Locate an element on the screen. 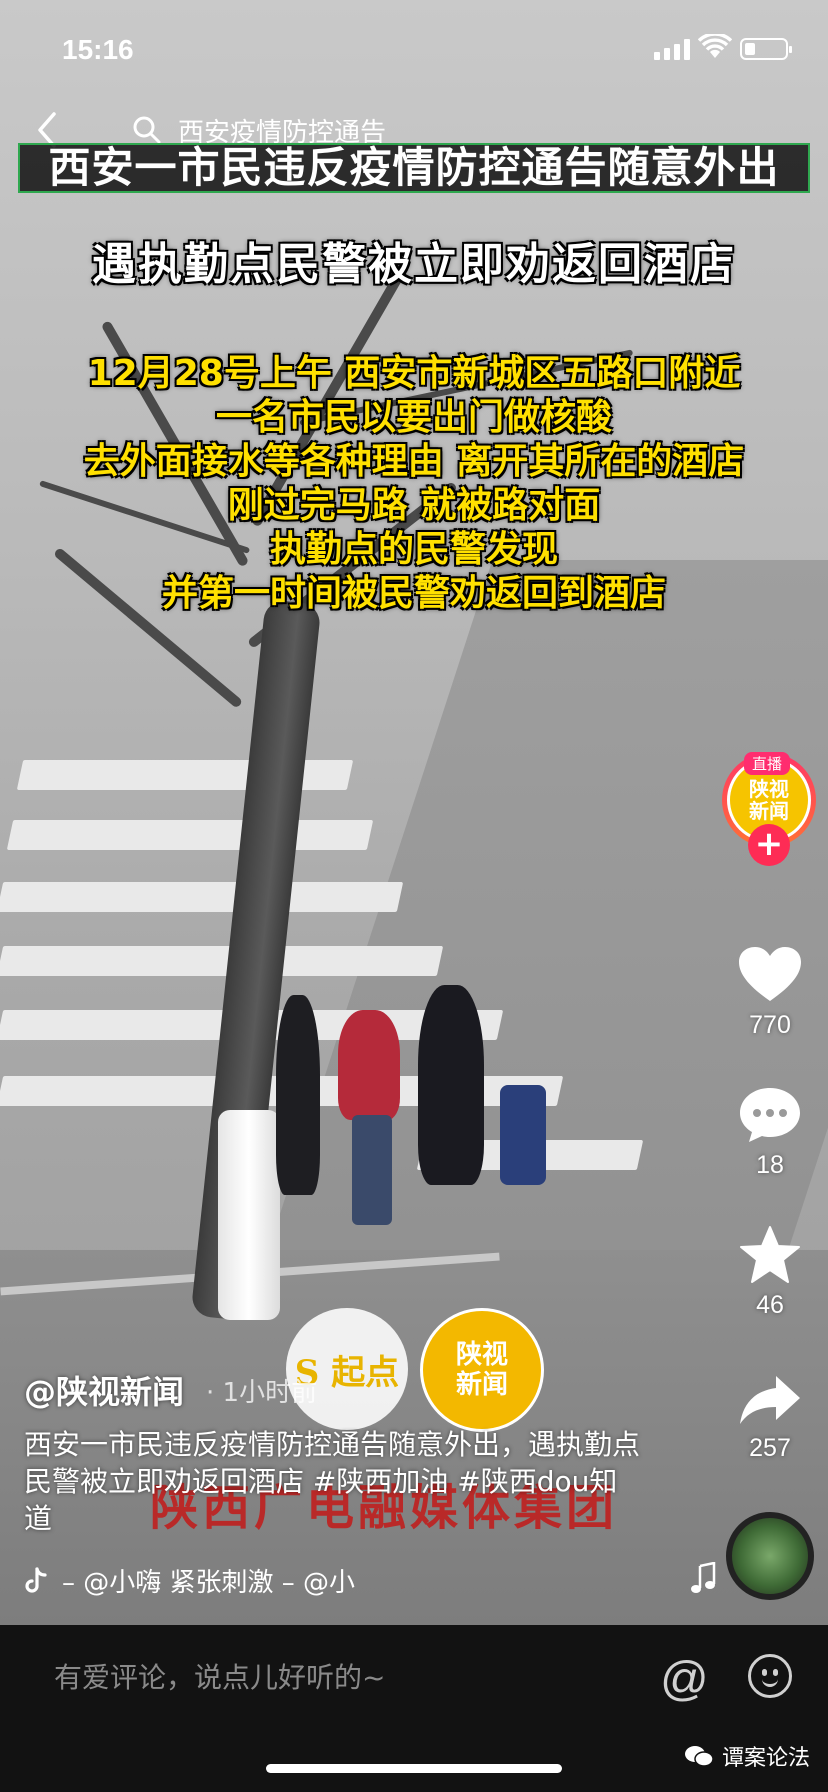  live-badge: 直播 is located at coordinates (767, 763).